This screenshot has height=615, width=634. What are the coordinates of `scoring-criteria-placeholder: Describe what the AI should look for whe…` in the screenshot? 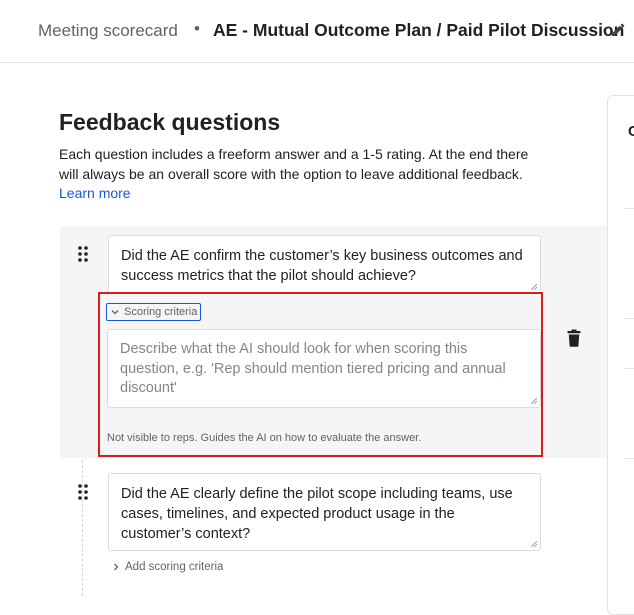 It's located at (313, 368).